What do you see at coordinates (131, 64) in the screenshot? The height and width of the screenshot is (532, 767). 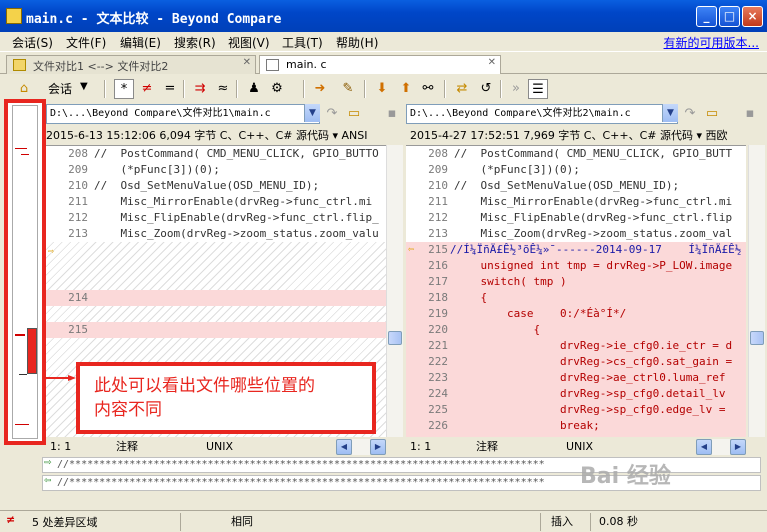 I see `tab-folder-compare: 文件对比1 <--> 文件对比2 ✕` at bounding box center [131, 64].